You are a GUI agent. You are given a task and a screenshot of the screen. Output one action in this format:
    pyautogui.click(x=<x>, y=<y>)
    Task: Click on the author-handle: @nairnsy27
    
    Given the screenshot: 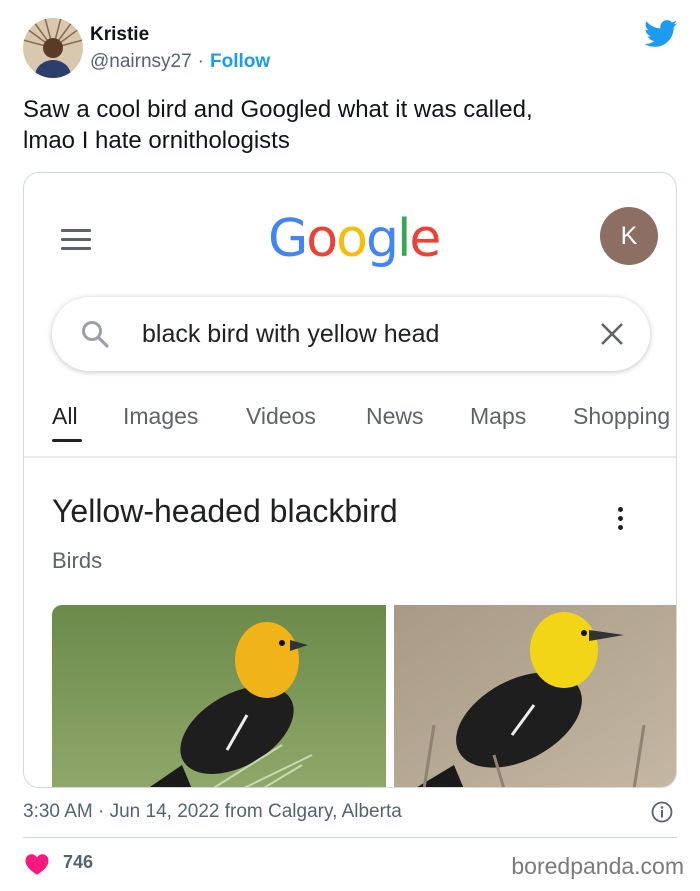 What is the action you would take?
    pyautogui.click(x=141, y=61)
    